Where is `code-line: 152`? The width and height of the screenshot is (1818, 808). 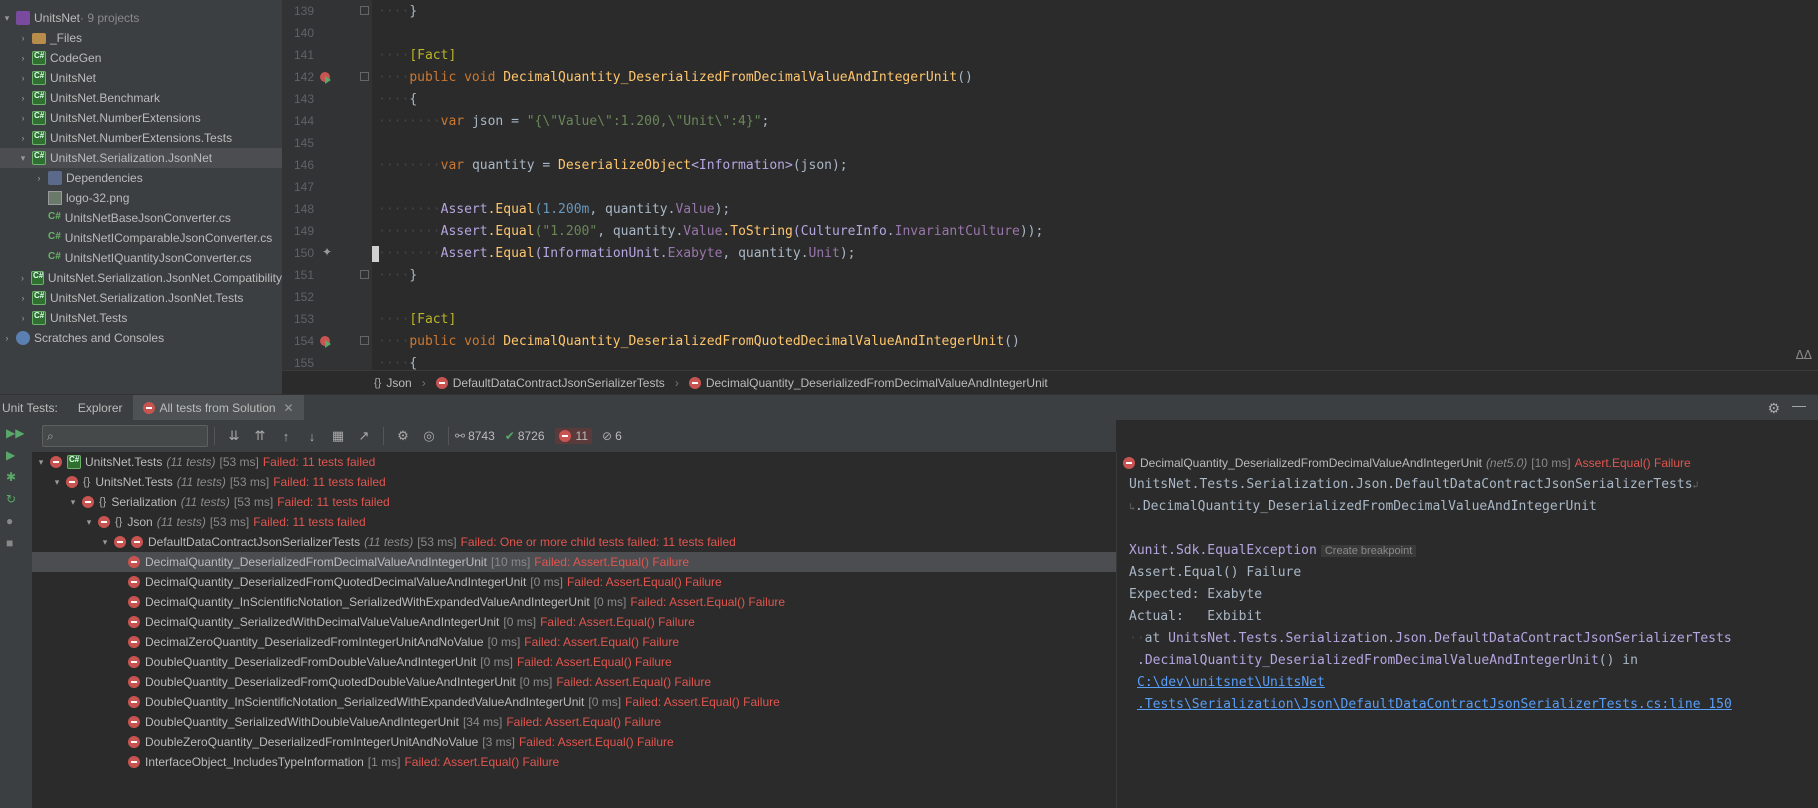 code-line: 152 is located at coordinates (1050, 297).